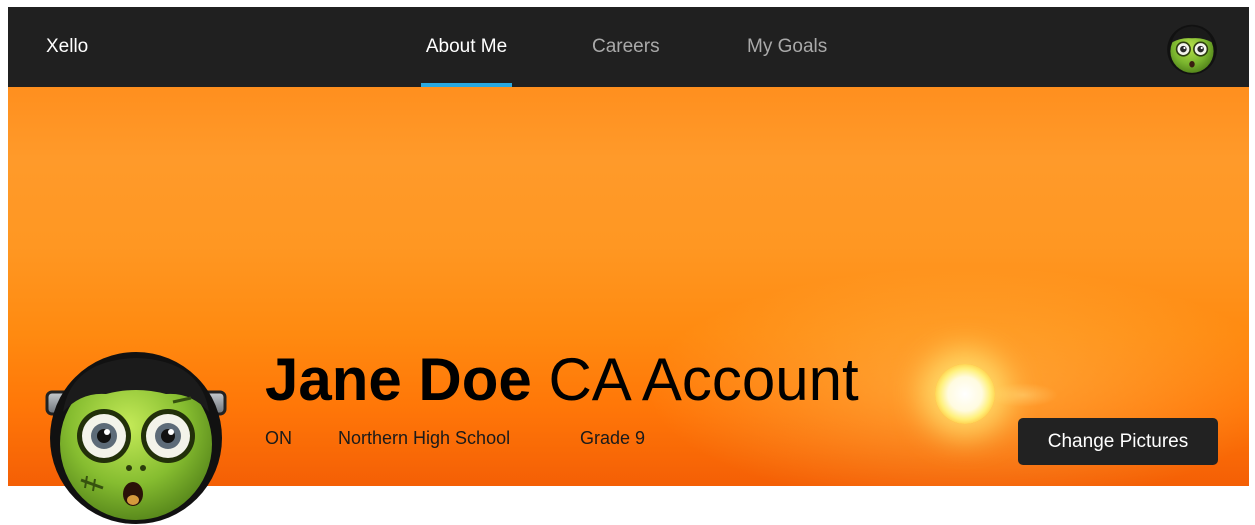  I want to click on brand-logo-link: Xello, so click(67, 47).